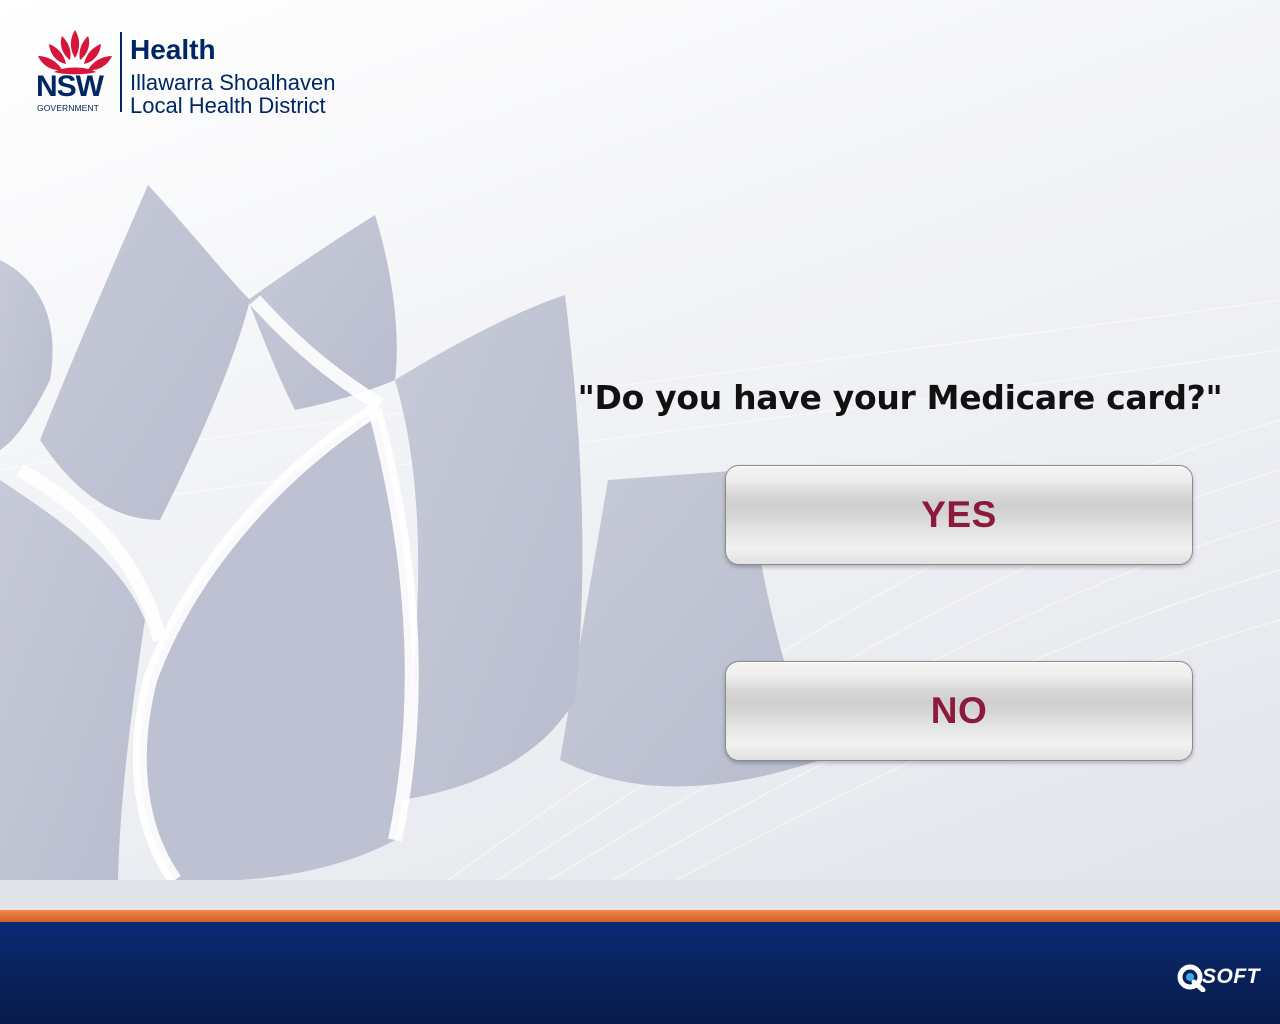 This screenshot has width=1280, height=1024. What do you see at coordinates (1231, 976) in the screenshot?
I see `qsoft-text: SOFT` at bounding box center [1231, 976].